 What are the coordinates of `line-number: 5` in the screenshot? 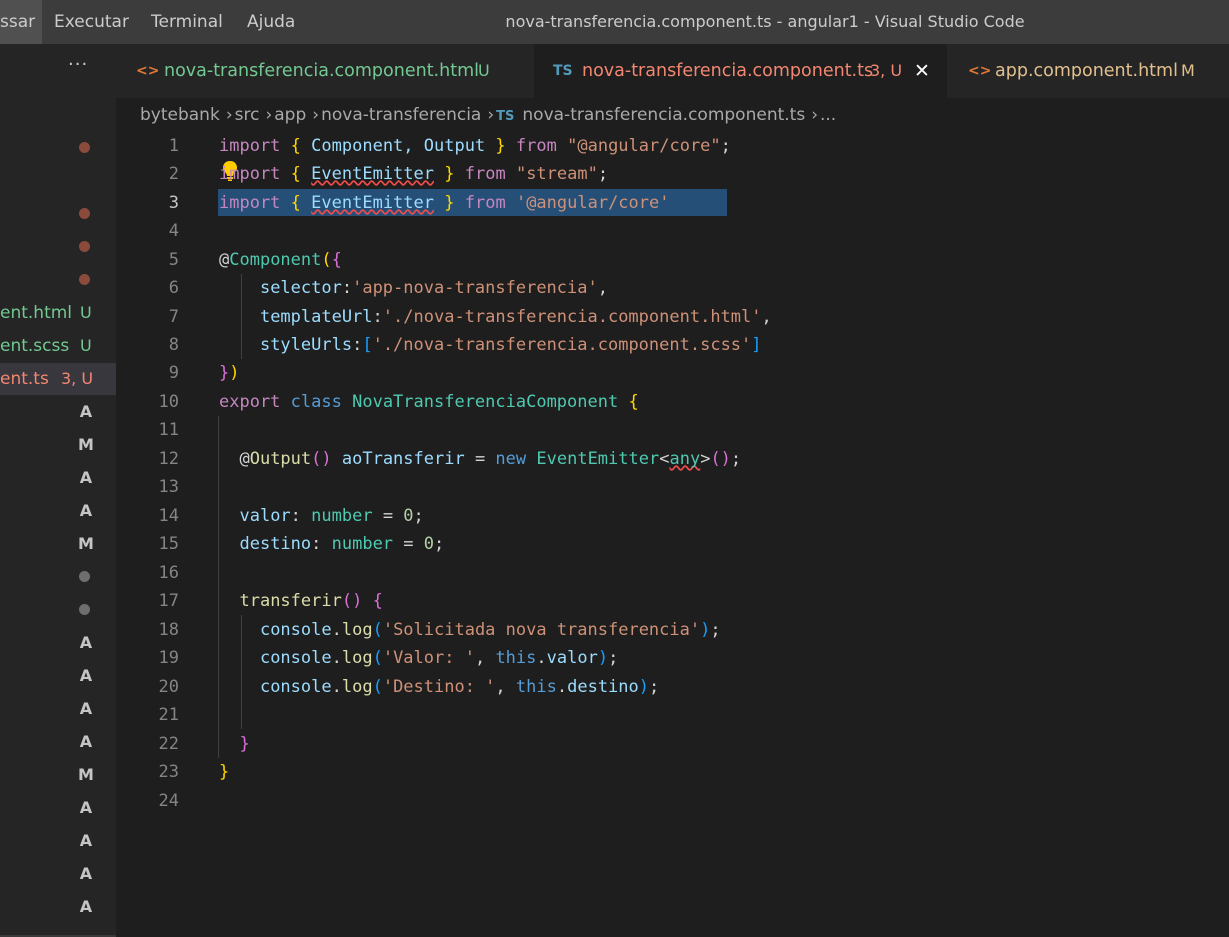 It's located at (173, 260).